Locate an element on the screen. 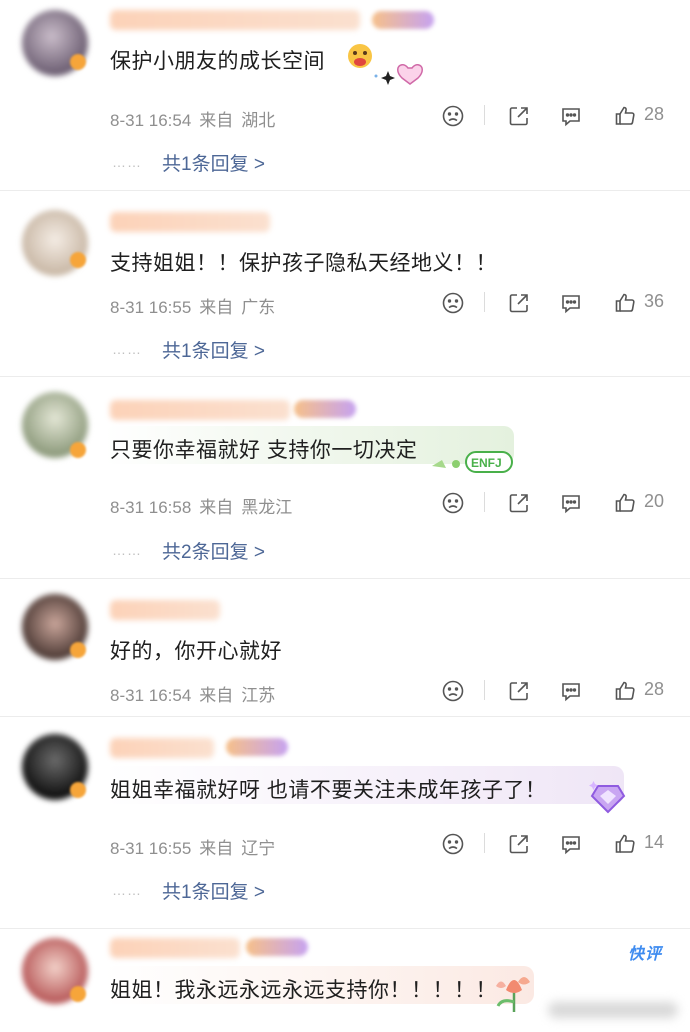 Image resolution: width=690 pixels, height=1032 pixels. comment-time: 8-31 16:54 is located at coordinates (151, 695).